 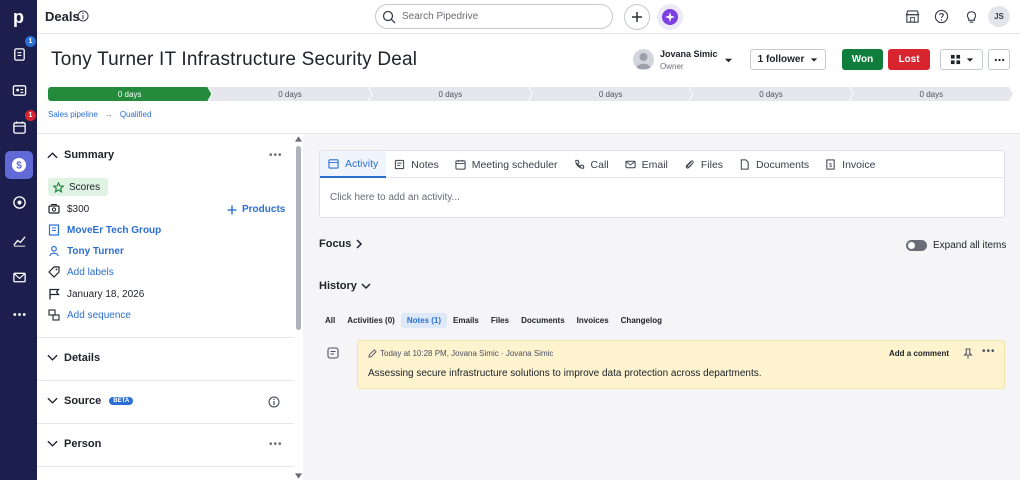 I want to click on scrollbar-thumb, so click(x=298, y=238).